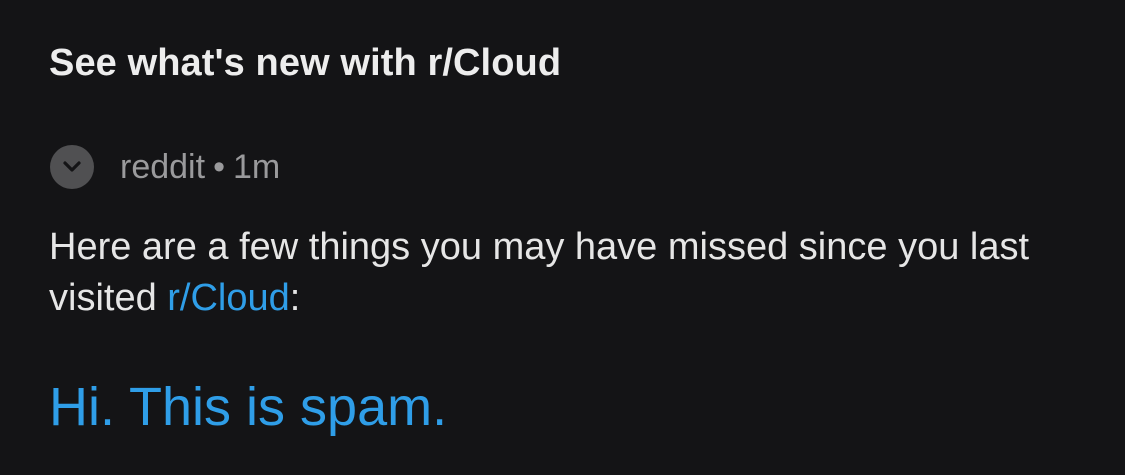  I want to click on notification-meta: reddit • 1m, so click(165, 167).